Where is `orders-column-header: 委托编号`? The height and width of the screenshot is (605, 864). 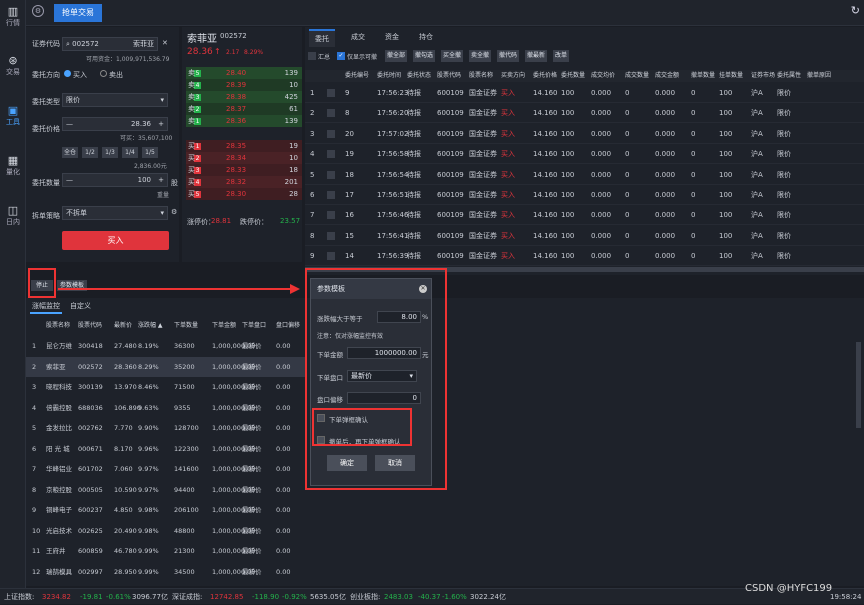 orders-column-header: 委托编号 is located at coordinates (357, 76).